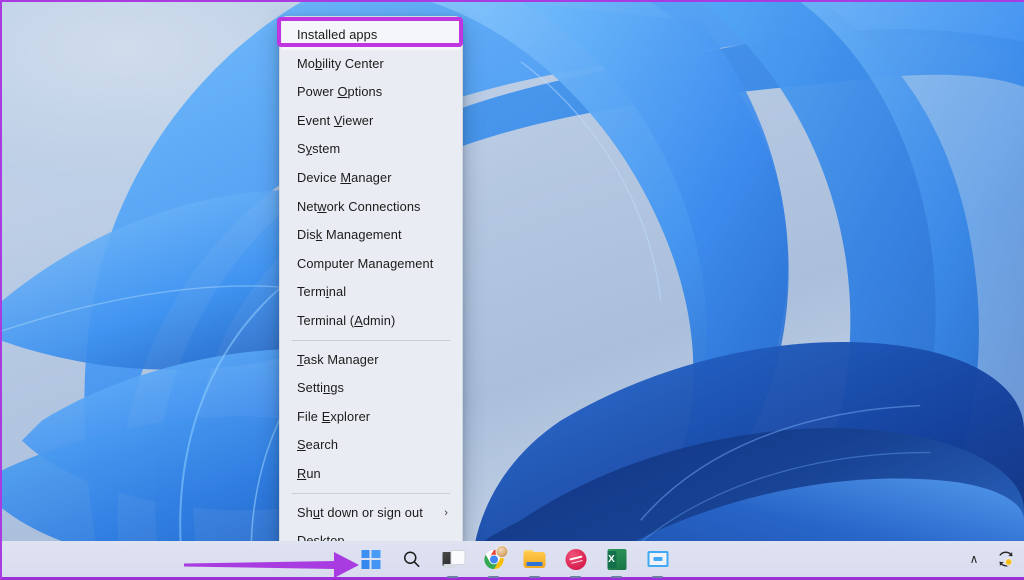 Image resolution: width=1024 pixels, height=580 pixels. Describe the element at coordinates (340, 92) in the screenshot. I see `menu-item-label: Power Options` at that location.